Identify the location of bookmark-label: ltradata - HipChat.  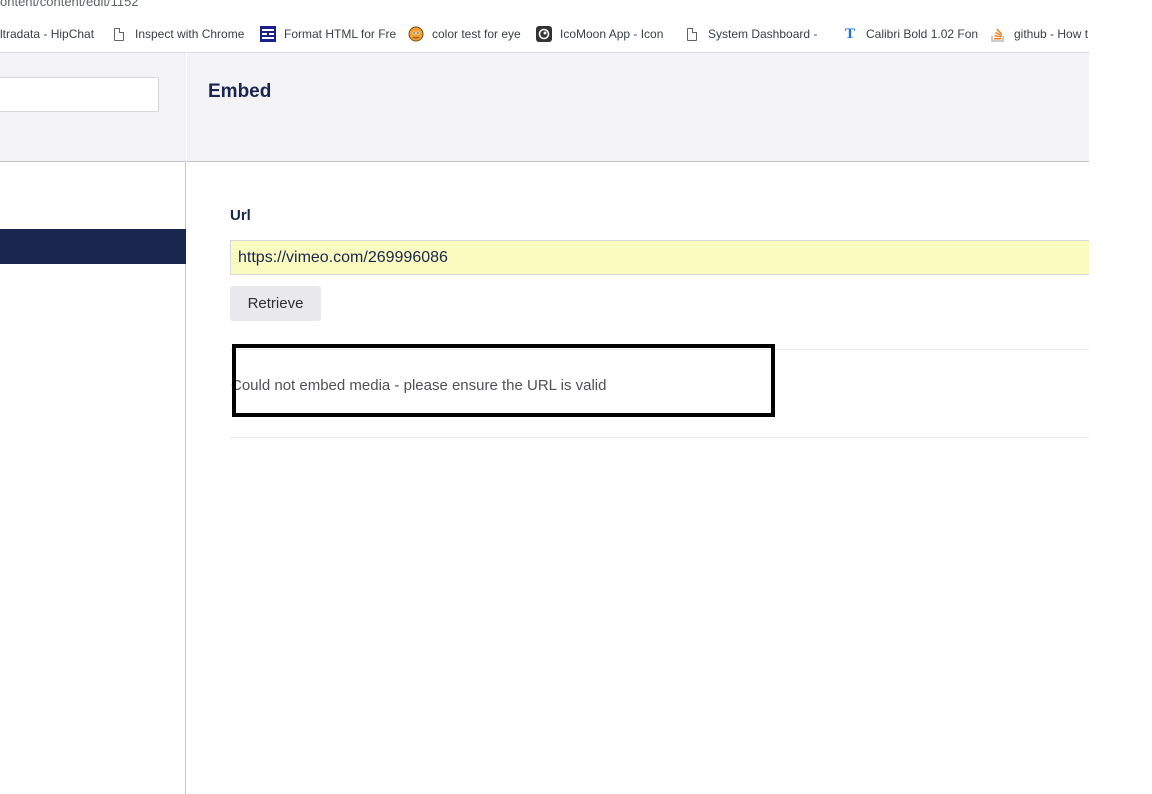
(47, 34).